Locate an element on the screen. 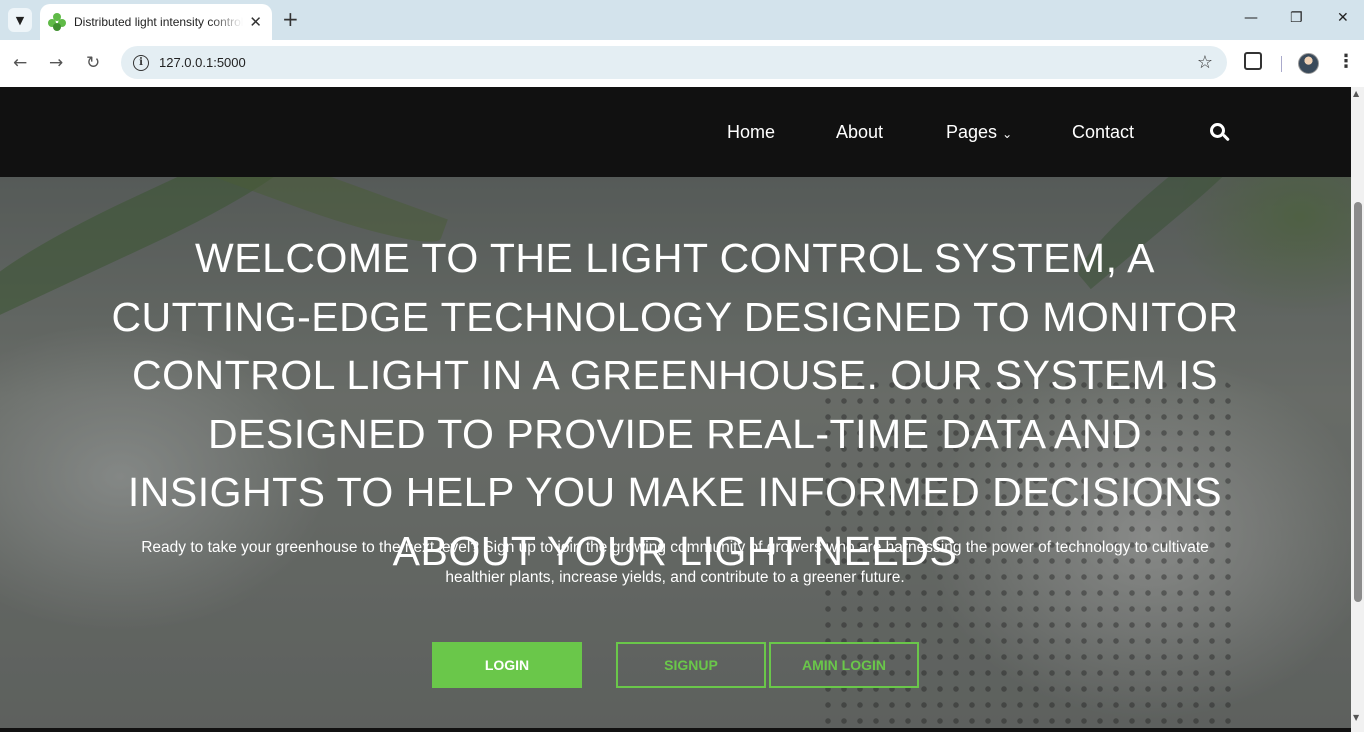 Image resolution: width=1364 pixels, height=732 pixels. favicon-icon is located at coordinates (57, 22).